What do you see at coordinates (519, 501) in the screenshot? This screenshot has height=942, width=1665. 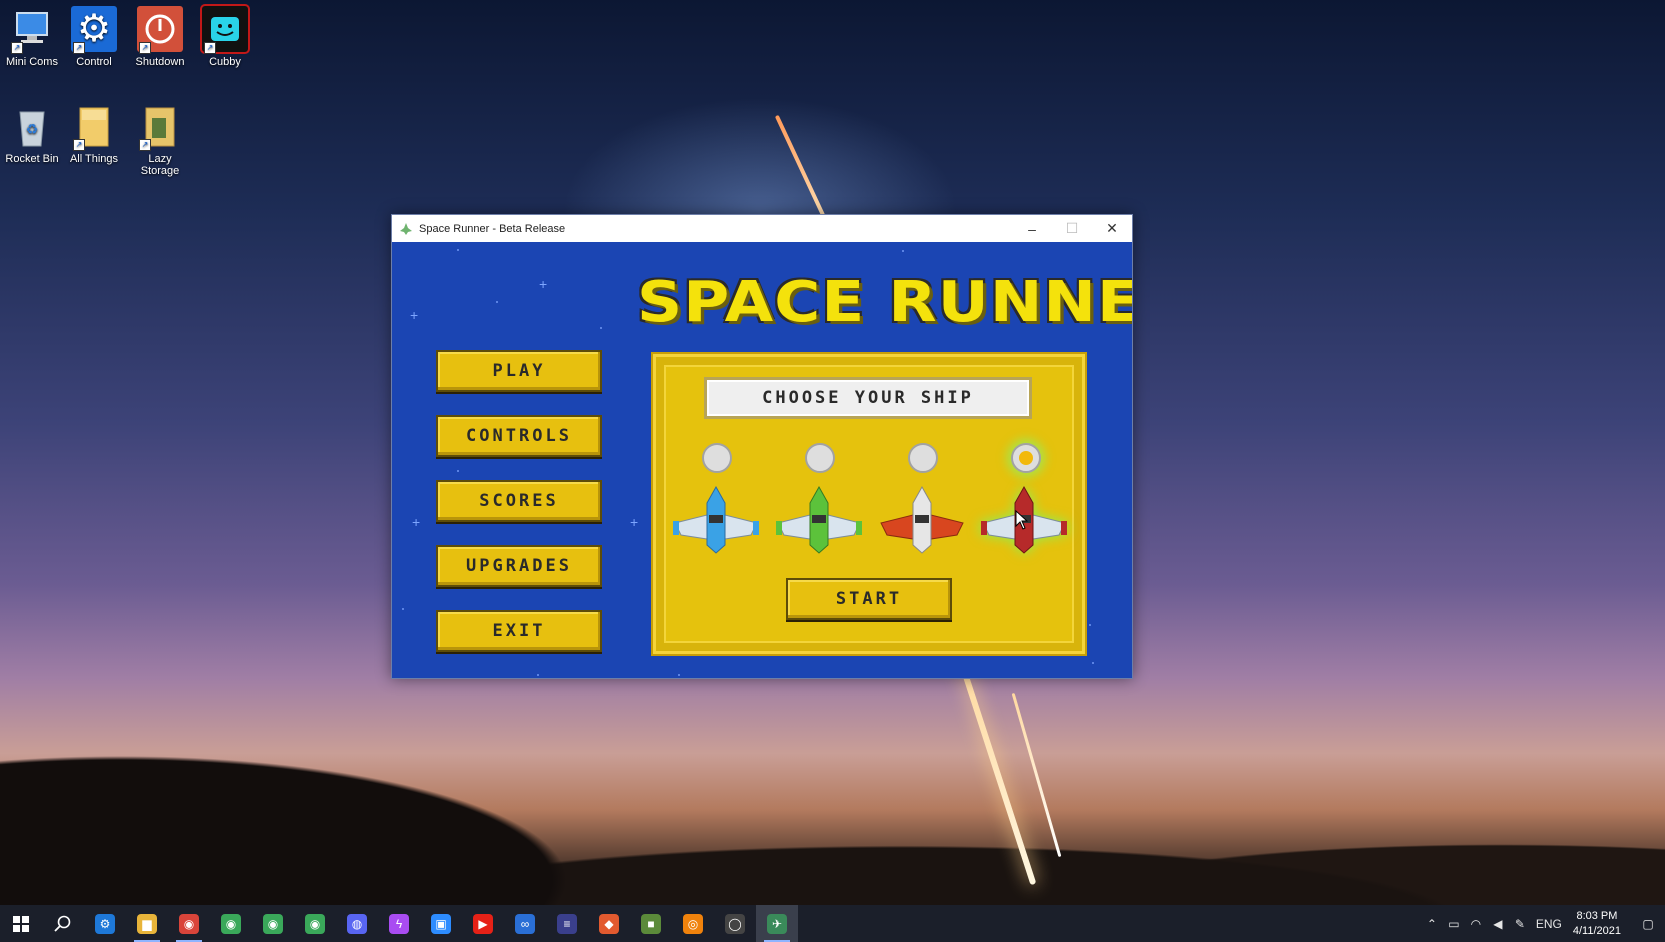 I see `scores-button: SCORES` at bounding box center [519, 501].